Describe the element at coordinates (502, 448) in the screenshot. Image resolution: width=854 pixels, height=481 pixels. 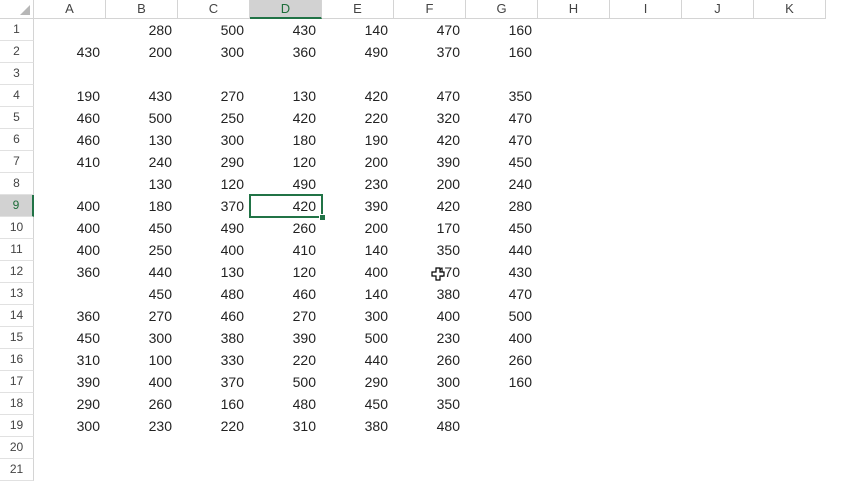
I see `cell-g20` at that location.